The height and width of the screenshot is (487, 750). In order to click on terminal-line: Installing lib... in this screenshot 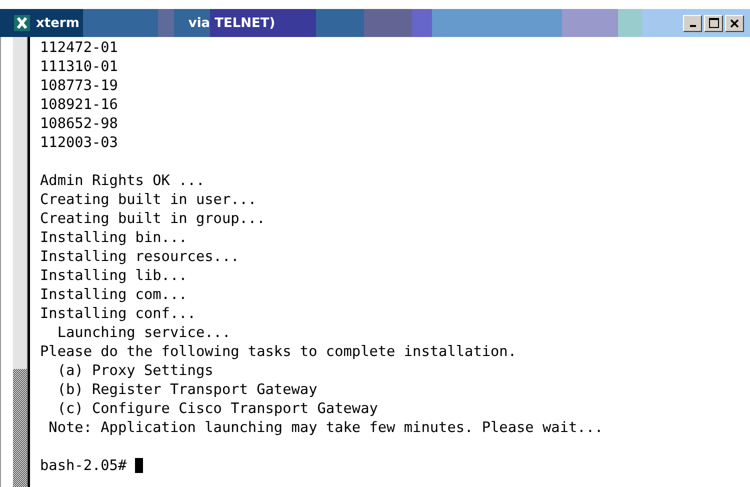, I will do `click(114, 276)`.